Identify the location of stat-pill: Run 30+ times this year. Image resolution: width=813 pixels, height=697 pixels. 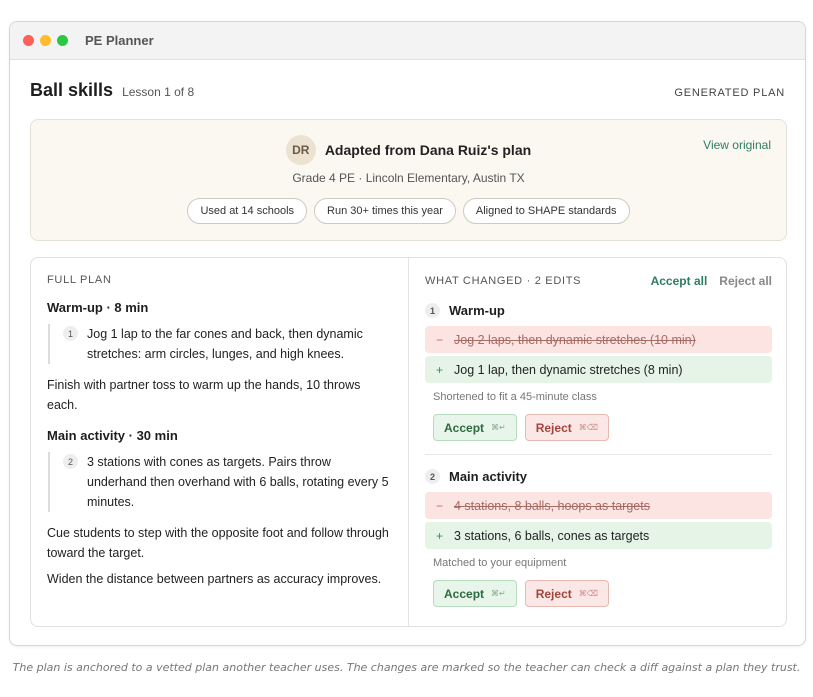
(385, 211).